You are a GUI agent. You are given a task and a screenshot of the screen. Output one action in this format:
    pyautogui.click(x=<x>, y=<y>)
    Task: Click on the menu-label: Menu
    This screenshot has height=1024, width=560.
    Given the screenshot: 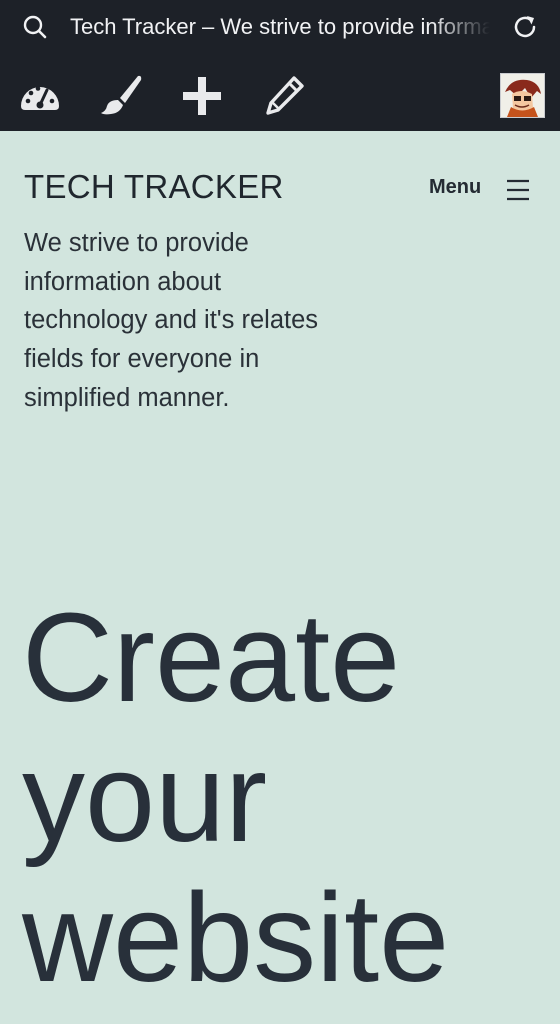 What is the action you would take?
    pyautogui.click(x=455, y=187)
    